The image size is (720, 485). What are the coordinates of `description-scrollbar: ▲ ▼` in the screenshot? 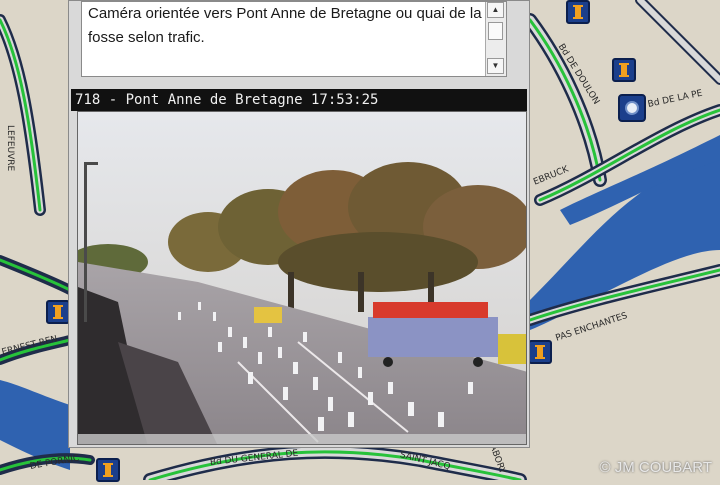 It's located at (495, 39).